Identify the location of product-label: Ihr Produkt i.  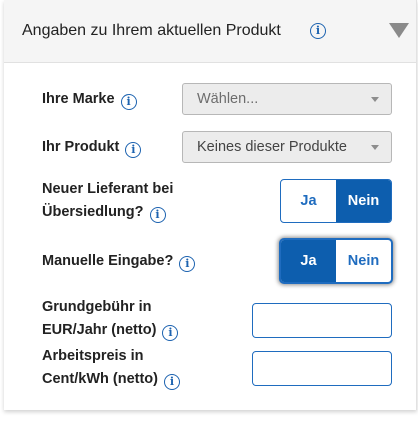
(92, 147).